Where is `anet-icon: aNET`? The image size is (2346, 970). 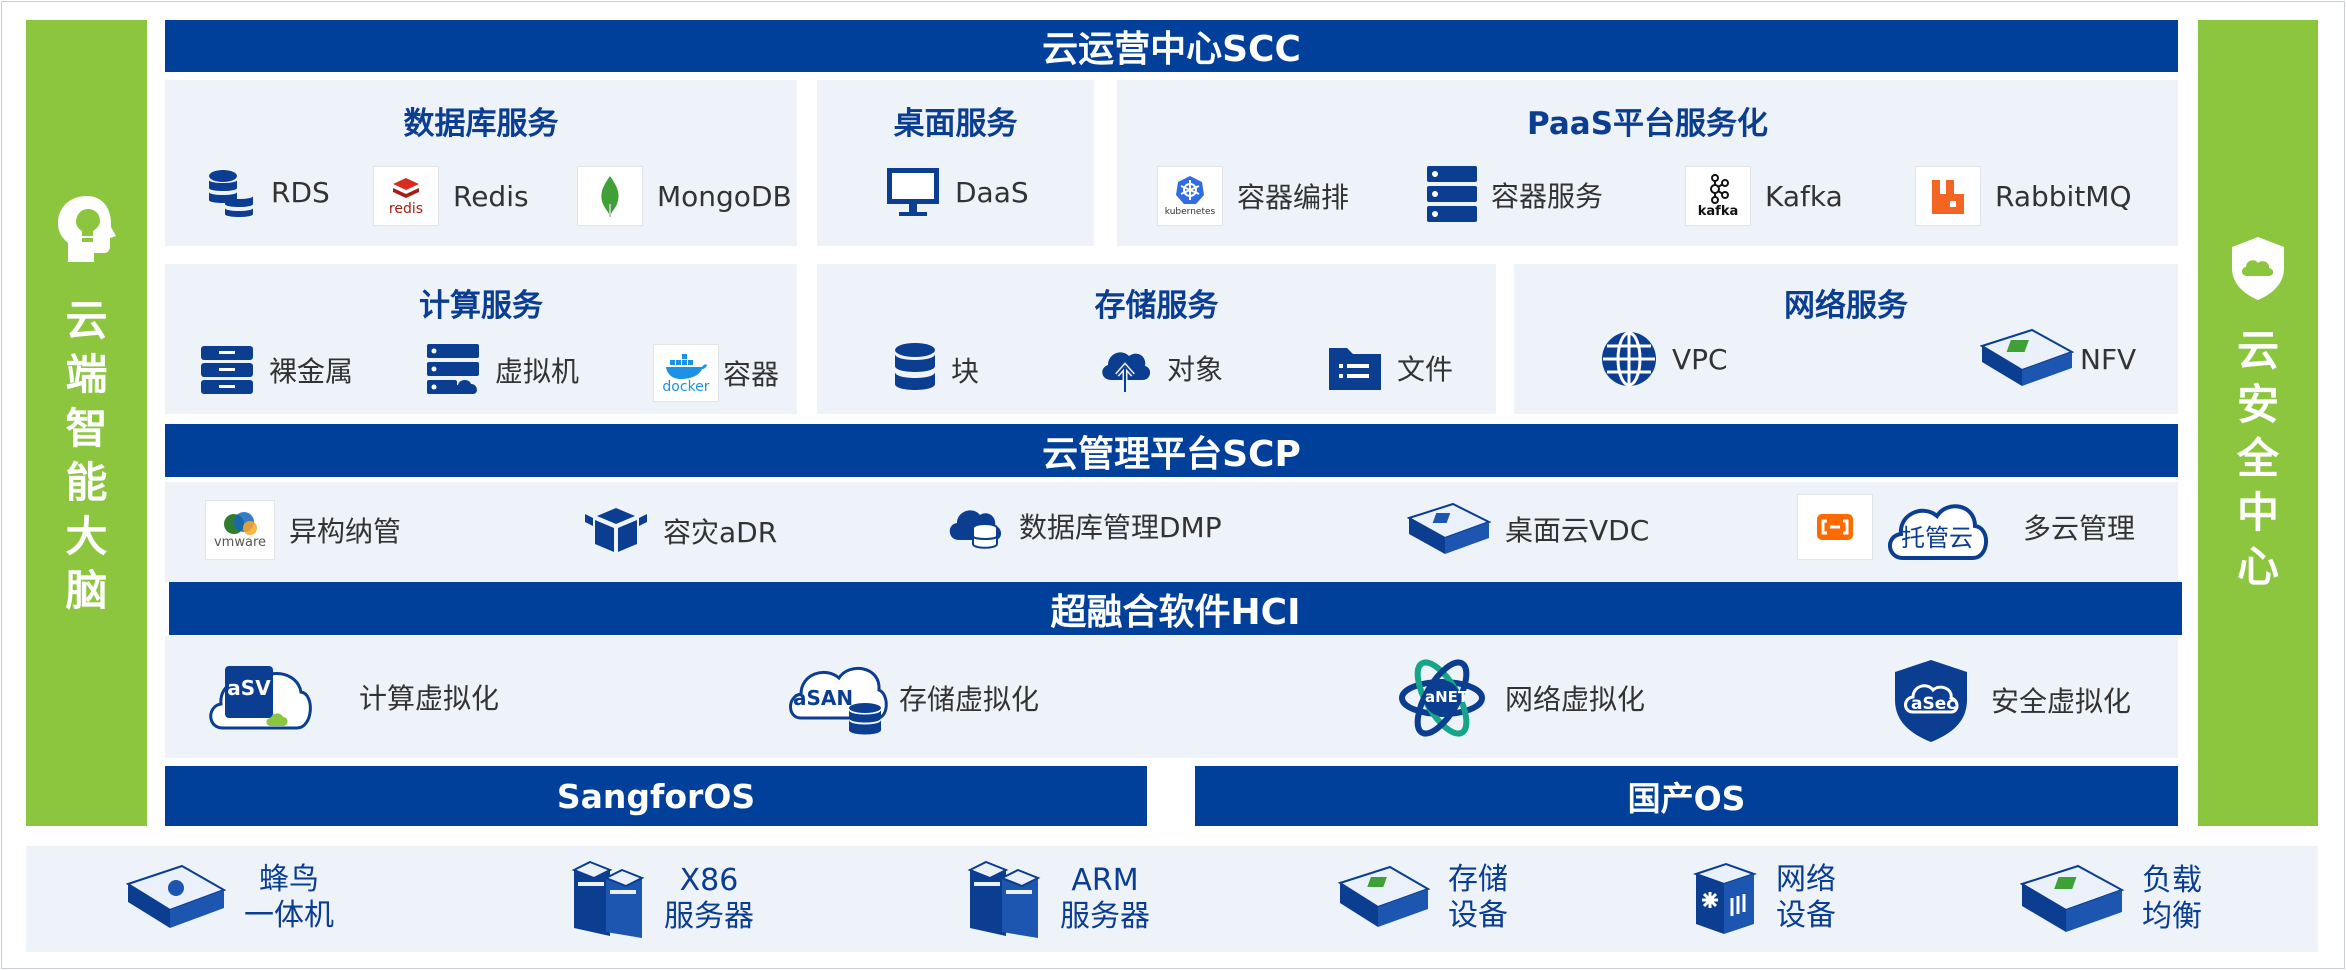 anet-icon: aNET is located at coordinates (1442, 698).